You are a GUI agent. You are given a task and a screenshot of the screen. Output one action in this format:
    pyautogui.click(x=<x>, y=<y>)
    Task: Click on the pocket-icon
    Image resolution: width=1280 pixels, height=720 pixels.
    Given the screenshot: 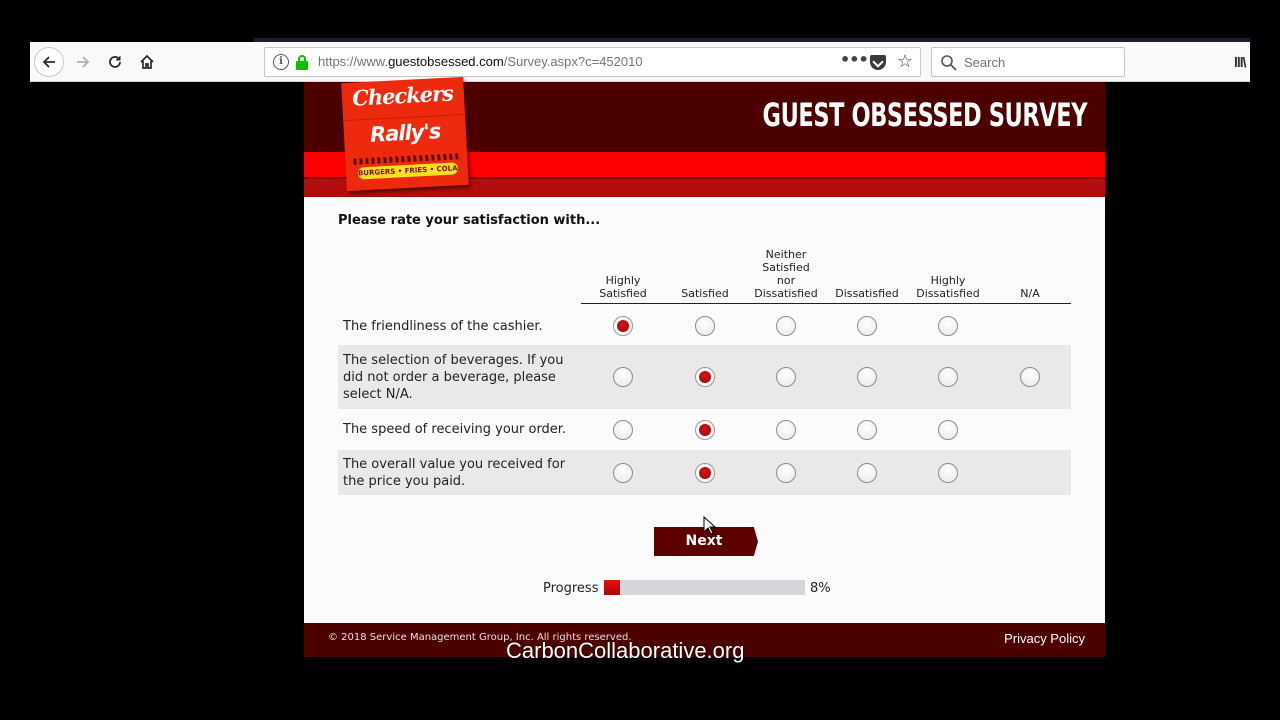 What is the action you would take?
    pyautogui.click(x=878, y=62)
    